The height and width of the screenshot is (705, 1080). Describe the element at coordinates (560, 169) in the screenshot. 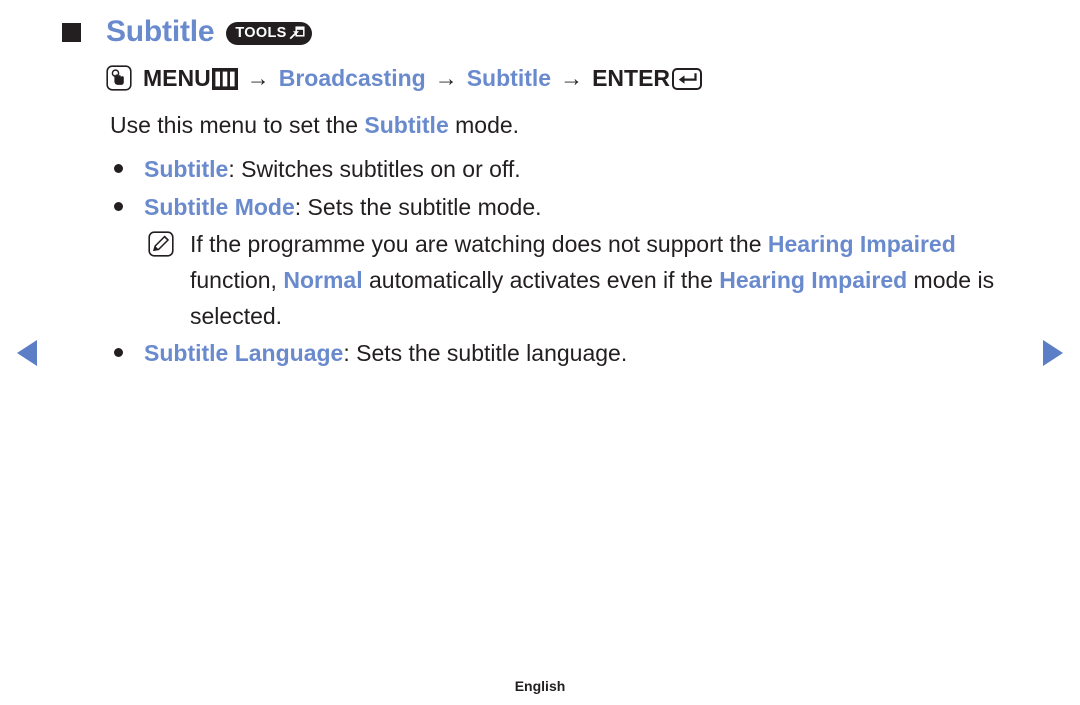

I see `list-item: Subtitle: Switches subtitles on or off.` at that location.